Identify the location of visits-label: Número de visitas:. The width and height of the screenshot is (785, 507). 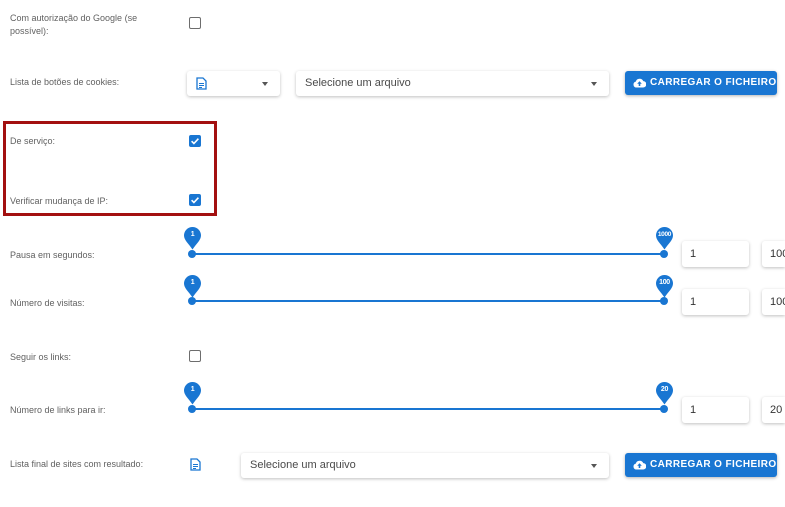
(47, 303).